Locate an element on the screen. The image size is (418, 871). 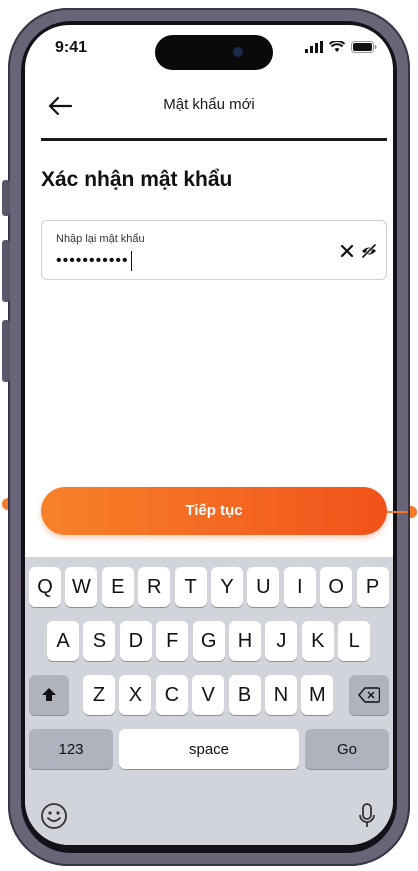
key-m: M is located at coordinates (317, 695).